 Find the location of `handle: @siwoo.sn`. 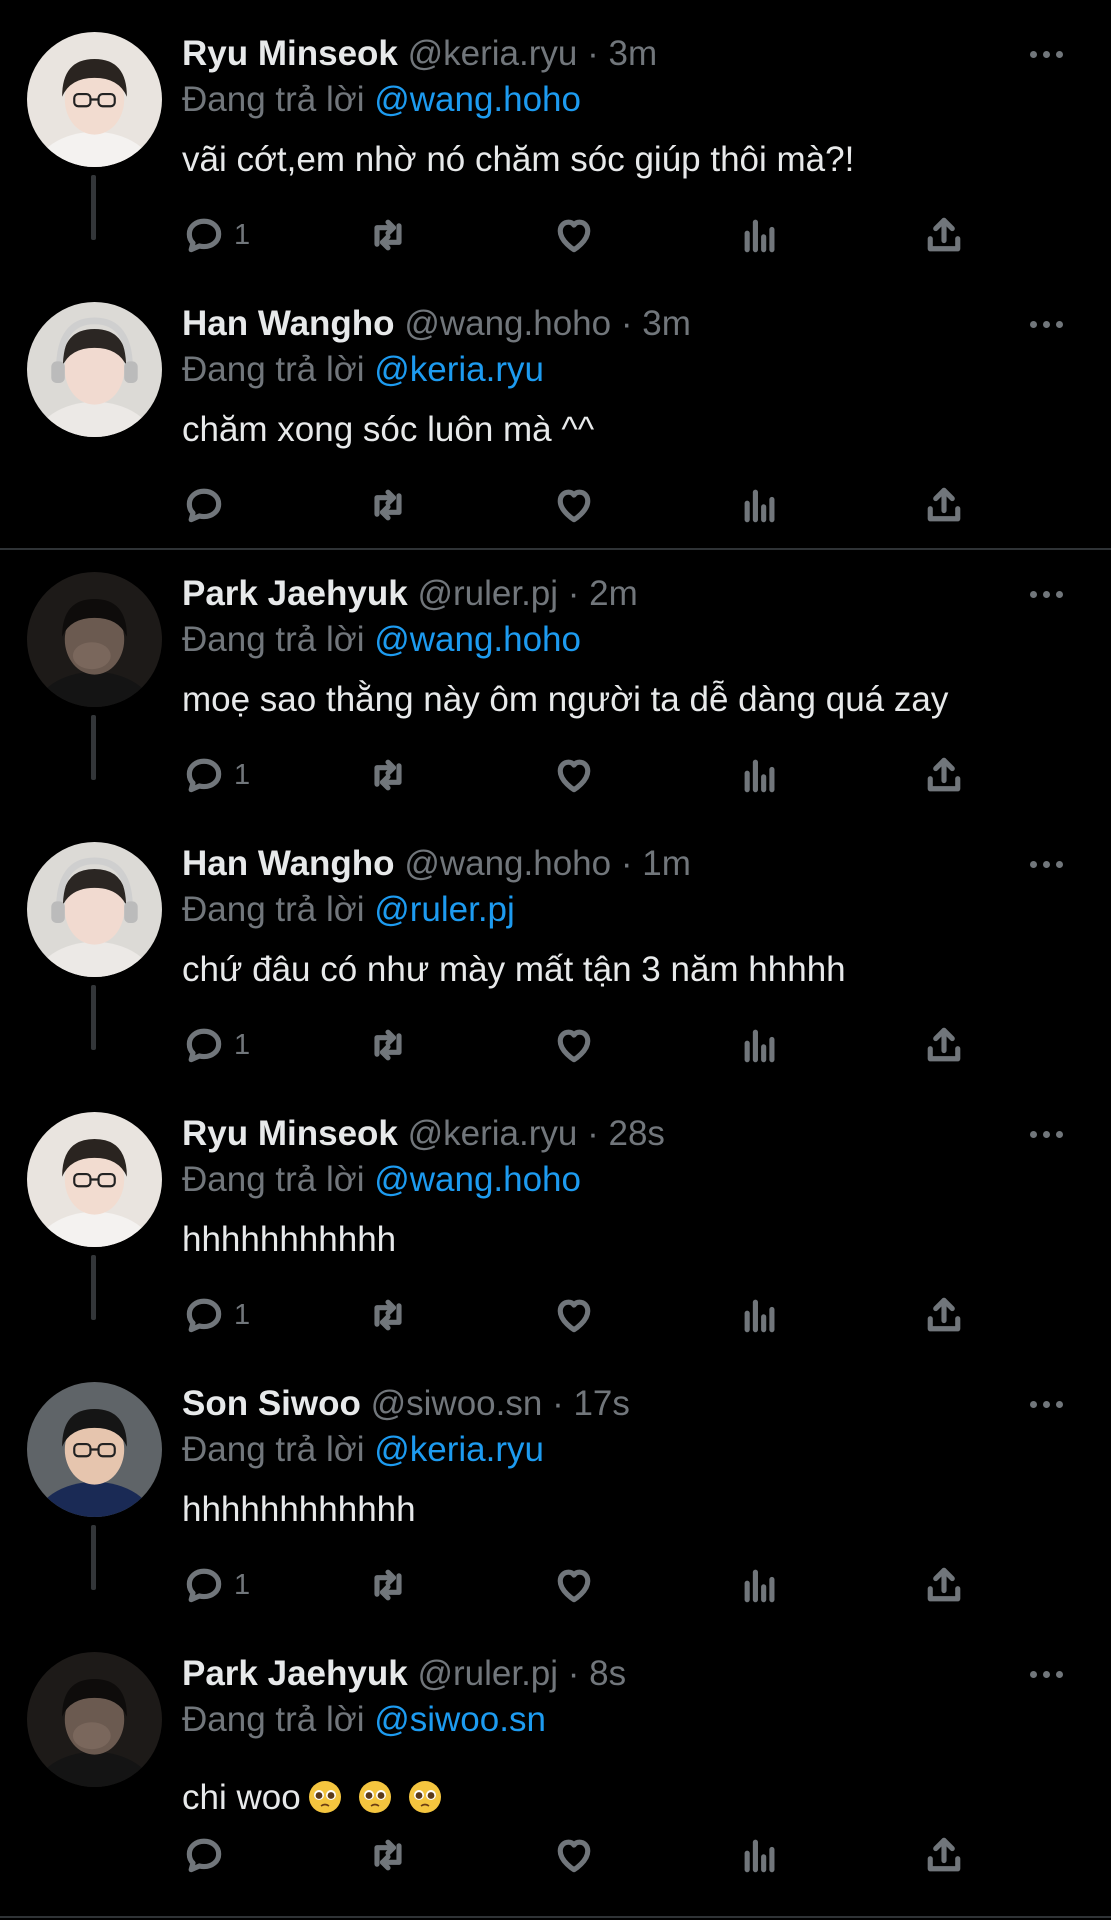

handle: @siwoo.sn is located at coordinates (457, 1403).